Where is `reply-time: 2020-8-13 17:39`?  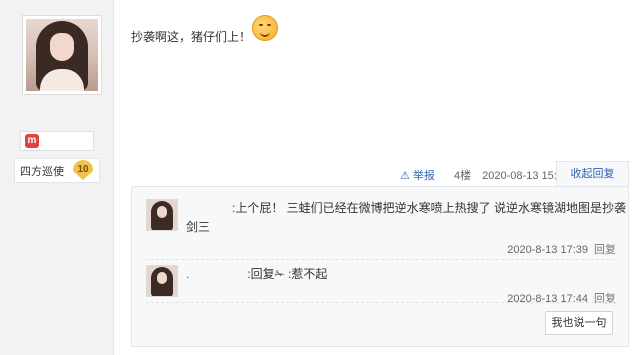 reply-time: 2020-8-13 17:39 is located at coordinates (547, 250).